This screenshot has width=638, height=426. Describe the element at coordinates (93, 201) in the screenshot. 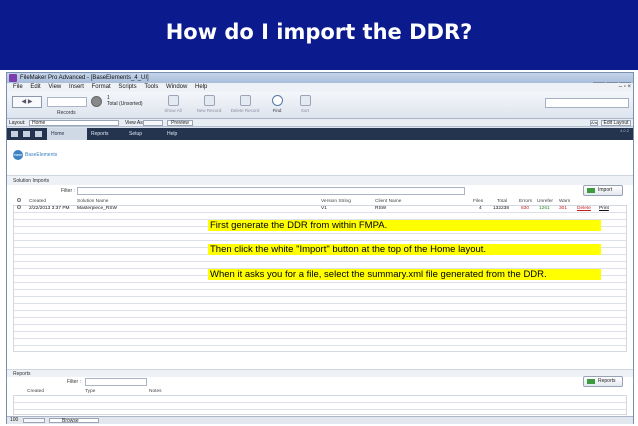

I see `col-solution-name: Solution Name` at that location.